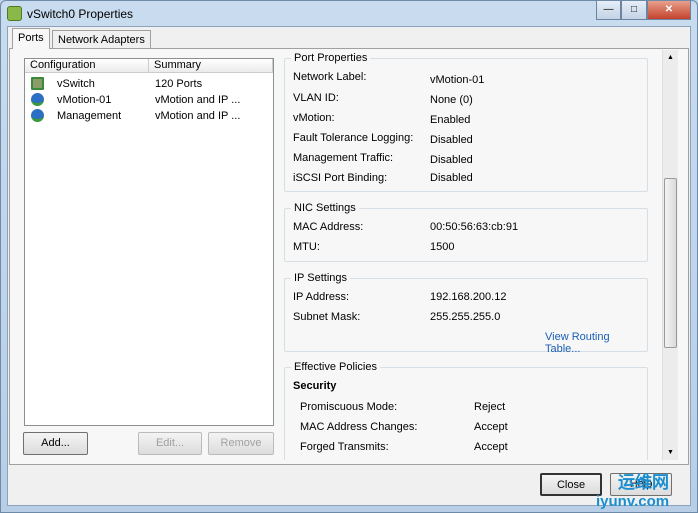  I want to click on list-item: vSwitch 120 Ports, so click(149, 84).